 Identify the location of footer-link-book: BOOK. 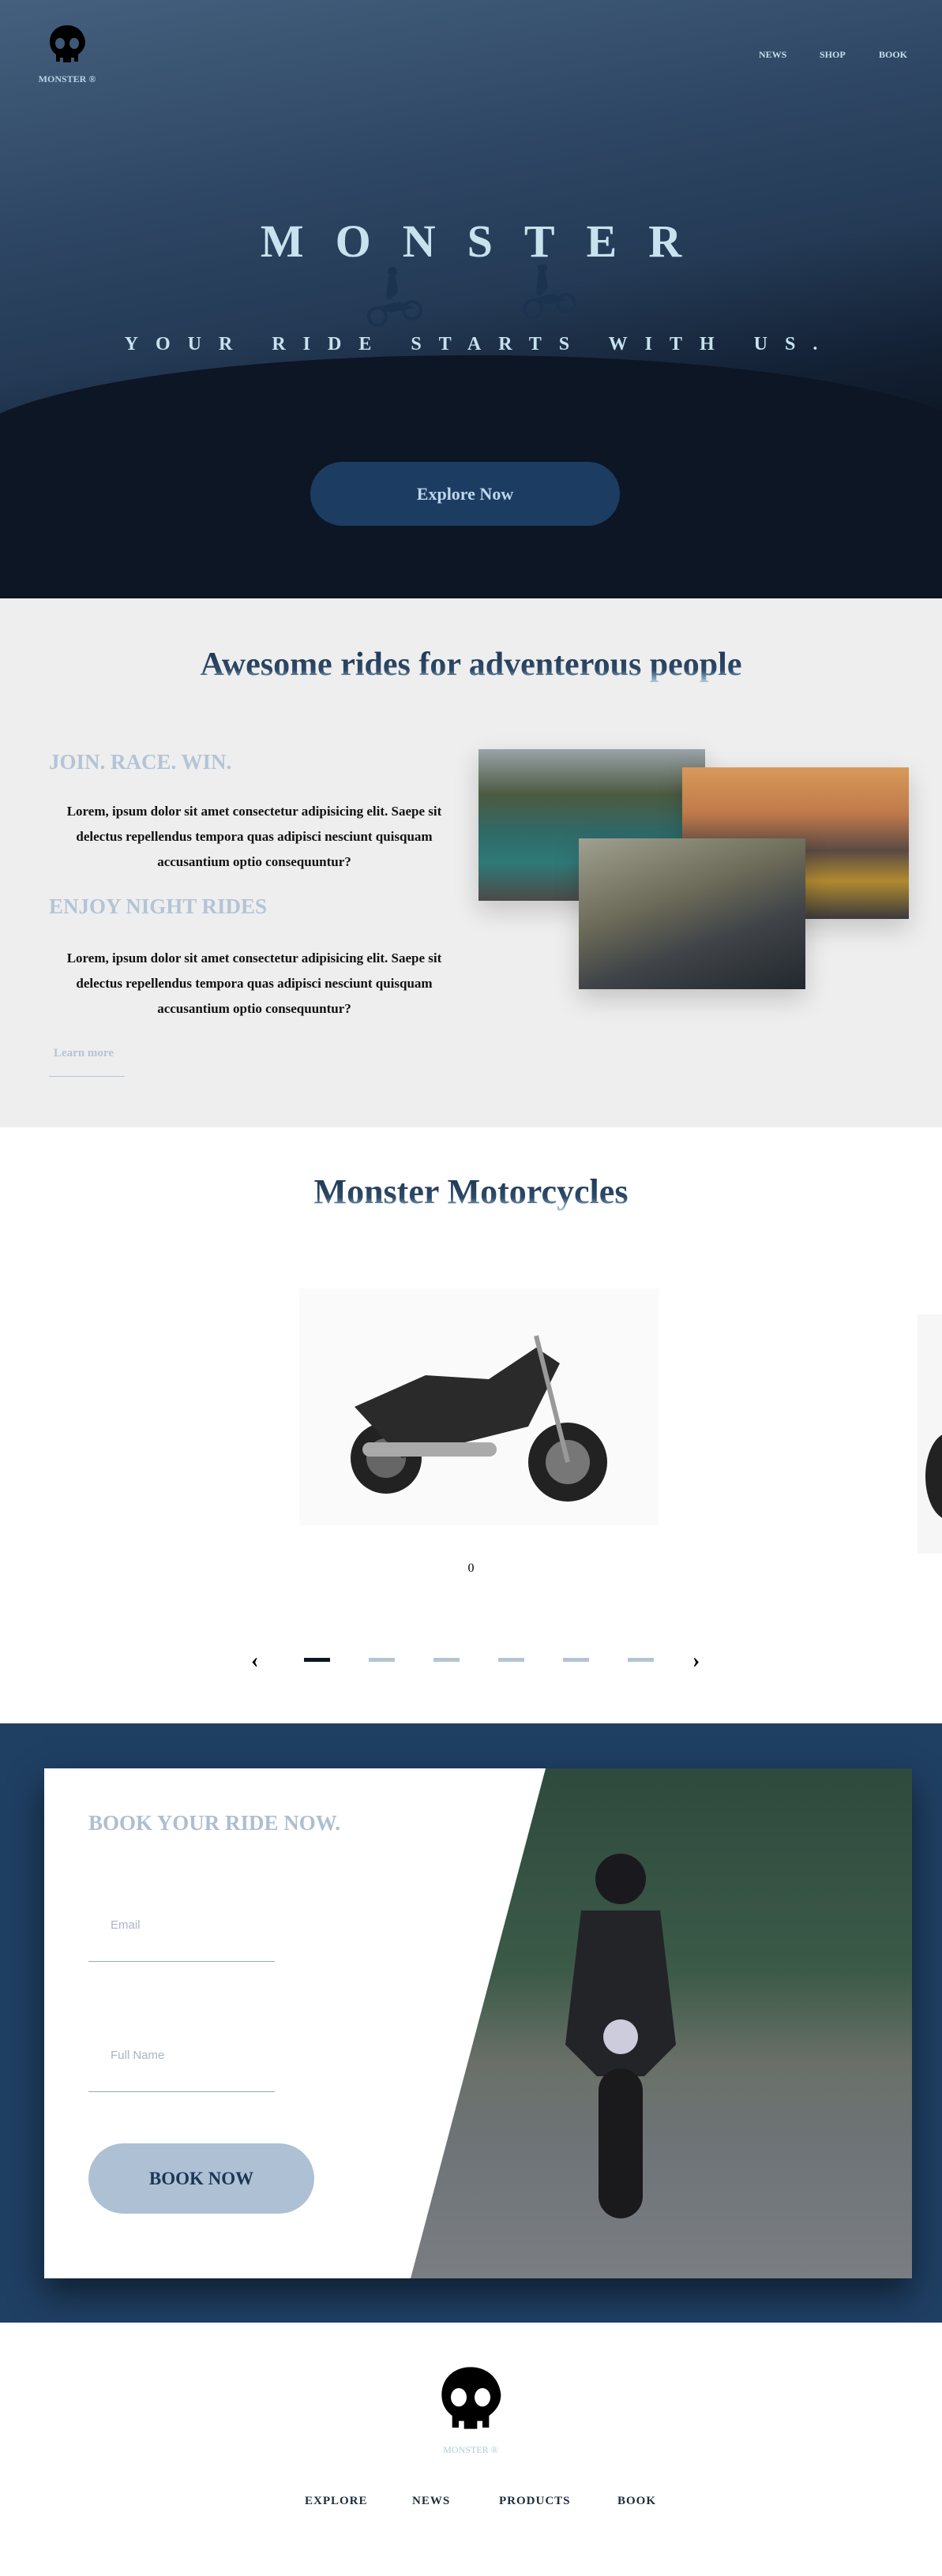
(636, 2501).